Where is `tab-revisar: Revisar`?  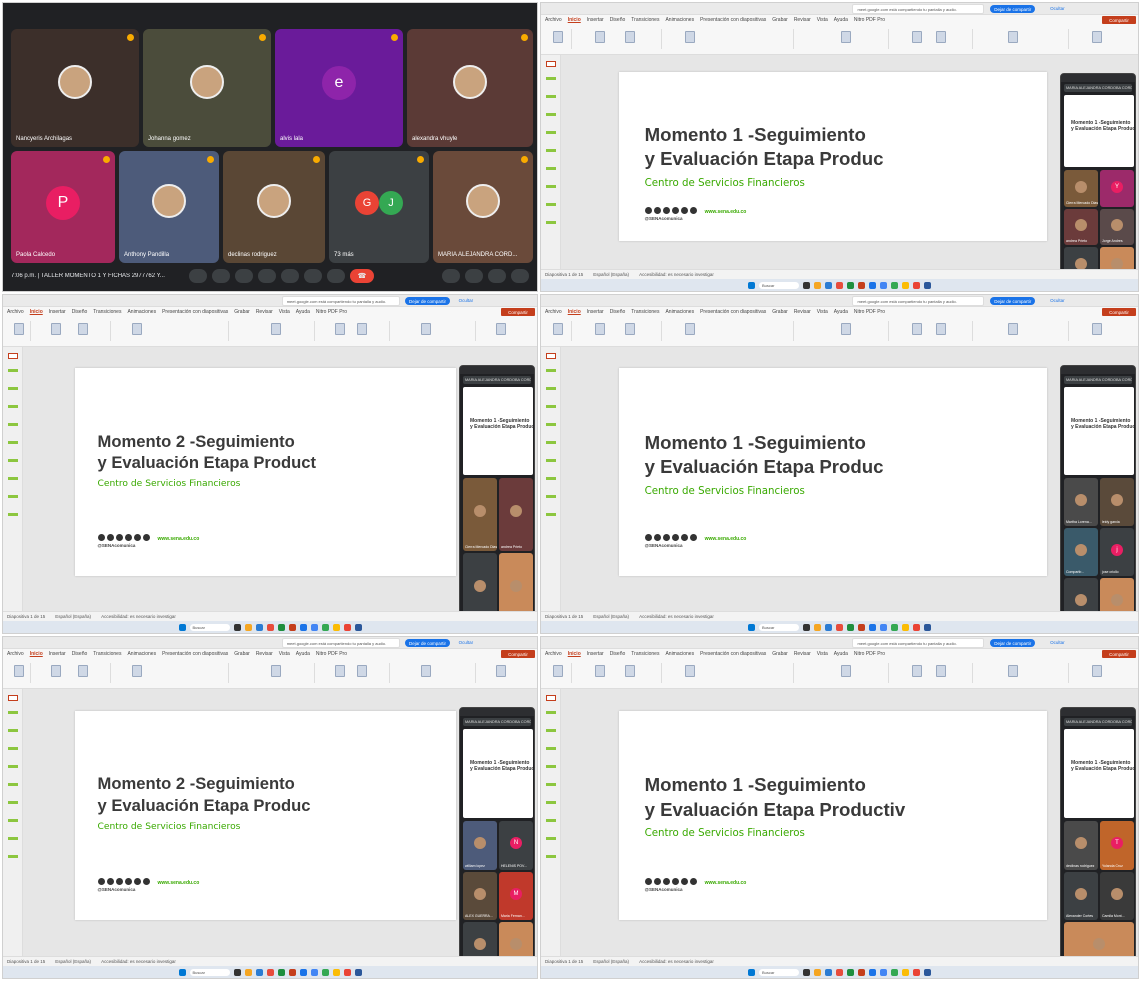
tab-revisar: Revisar is located at coordinates (802, 312).